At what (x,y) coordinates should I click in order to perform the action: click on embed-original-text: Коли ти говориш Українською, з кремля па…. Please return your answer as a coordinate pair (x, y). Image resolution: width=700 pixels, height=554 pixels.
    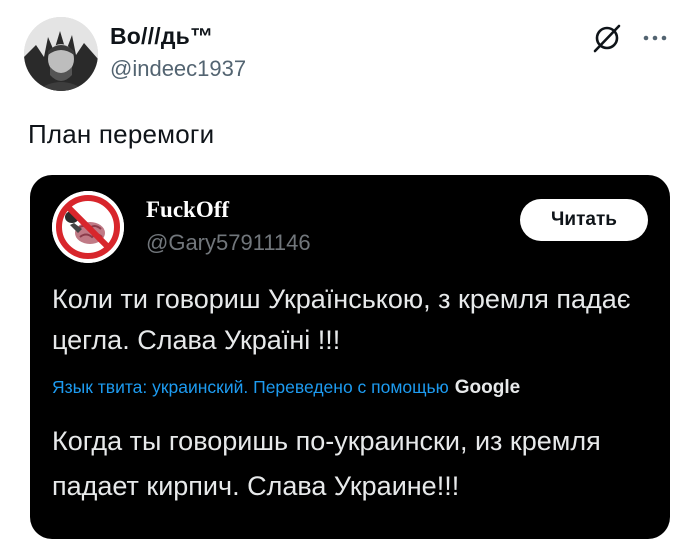
    Looking at the image, I should click on (341, 319).